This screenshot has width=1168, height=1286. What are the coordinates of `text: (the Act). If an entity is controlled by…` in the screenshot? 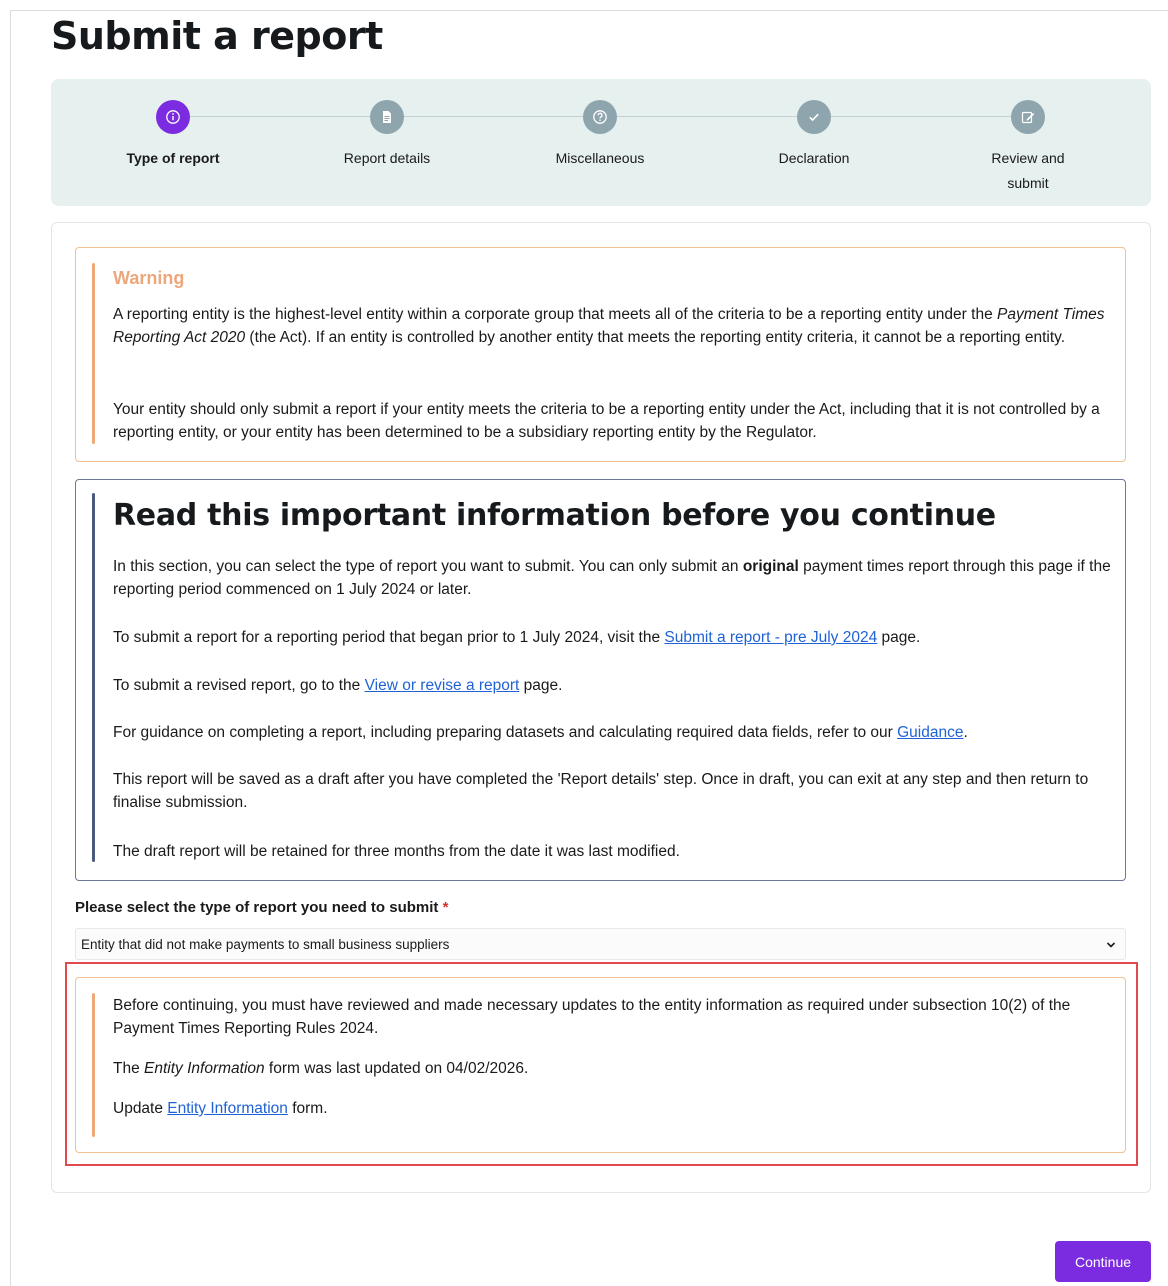 It's located at (655, 337).